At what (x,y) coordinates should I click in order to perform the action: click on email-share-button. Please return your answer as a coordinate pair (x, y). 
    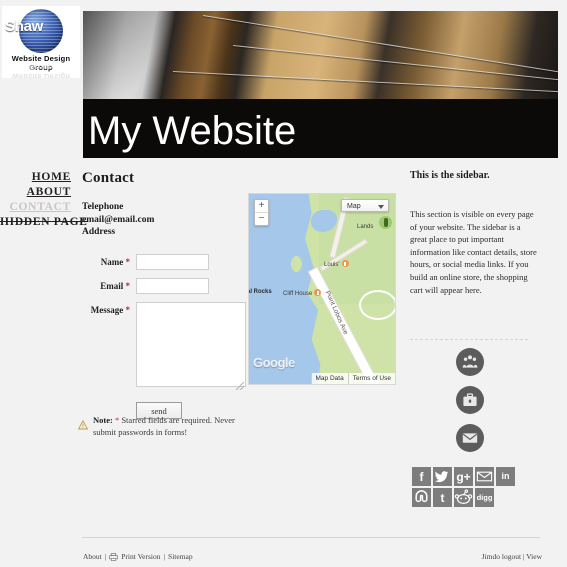
    Looking at the image, I should click on (484, 476).